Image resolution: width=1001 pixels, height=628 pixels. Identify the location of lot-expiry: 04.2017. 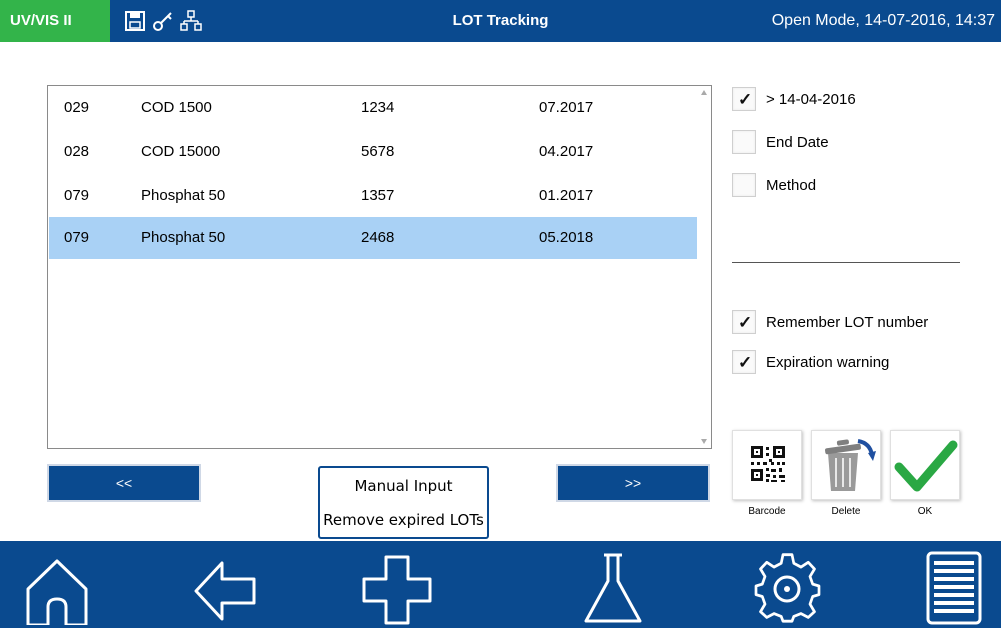
(566, 151).